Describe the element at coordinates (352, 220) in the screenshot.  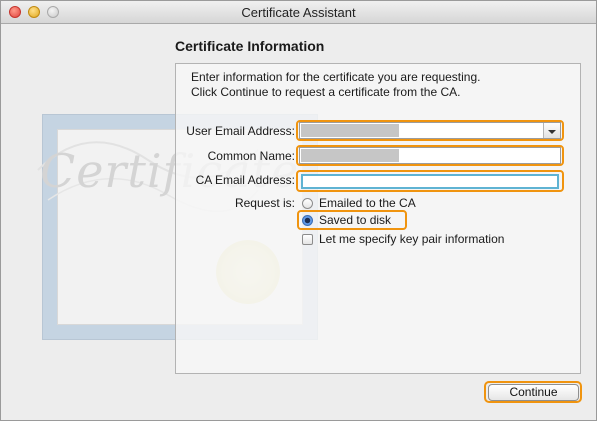
I see `saved-to-disk-highlight` at that location.